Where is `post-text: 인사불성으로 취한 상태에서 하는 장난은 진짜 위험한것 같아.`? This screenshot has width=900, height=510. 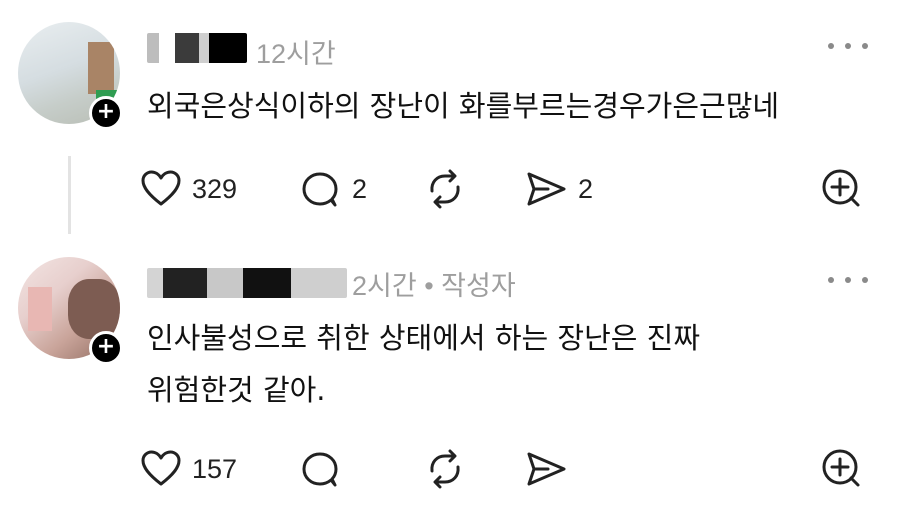 post-text: 인사불성으로 취한 상태에서 하는 장난은 진짜 위험한것 같아. is located at coordinates (424, 364).